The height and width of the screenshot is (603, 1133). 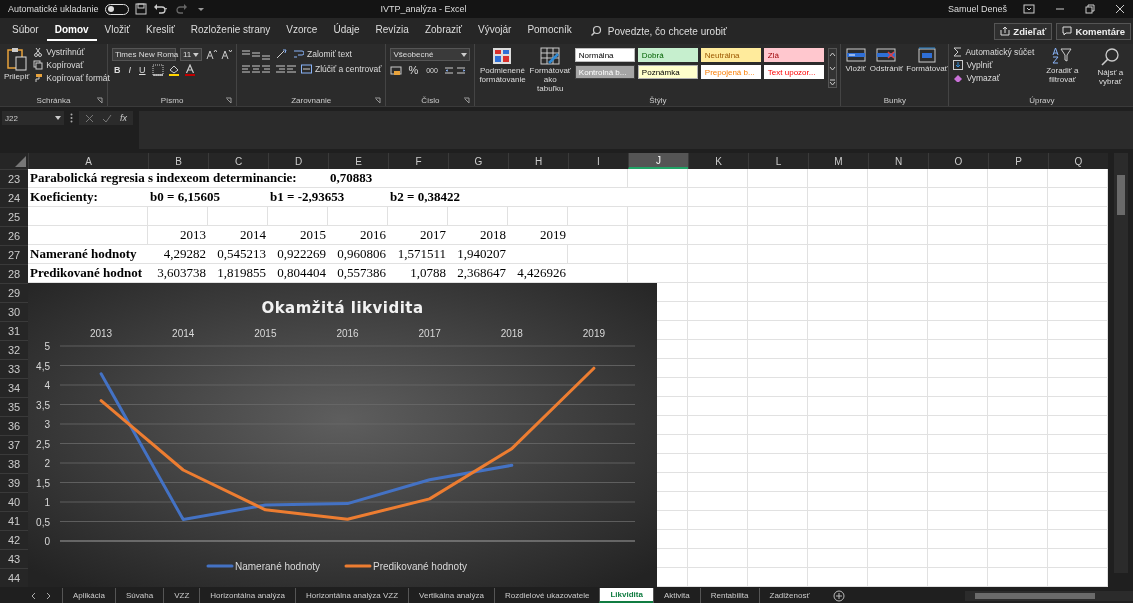 I want to click on row-header: 42, so click(x=14, y=539).